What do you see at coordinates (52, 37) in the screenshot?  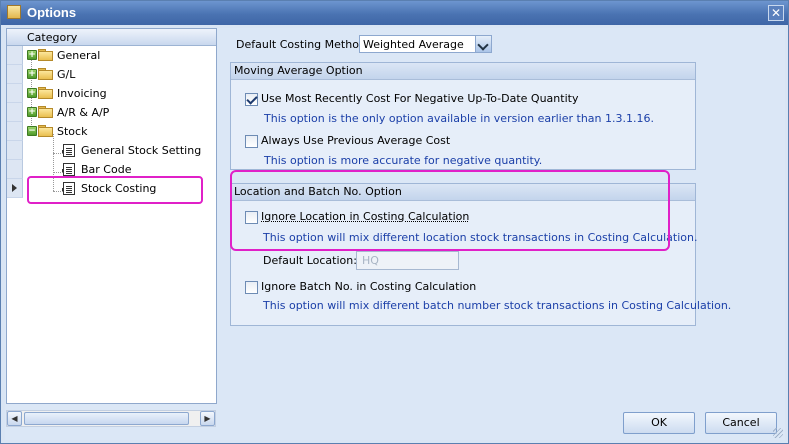 I see `category-header-label: Category` at bounding box center [52, 37].